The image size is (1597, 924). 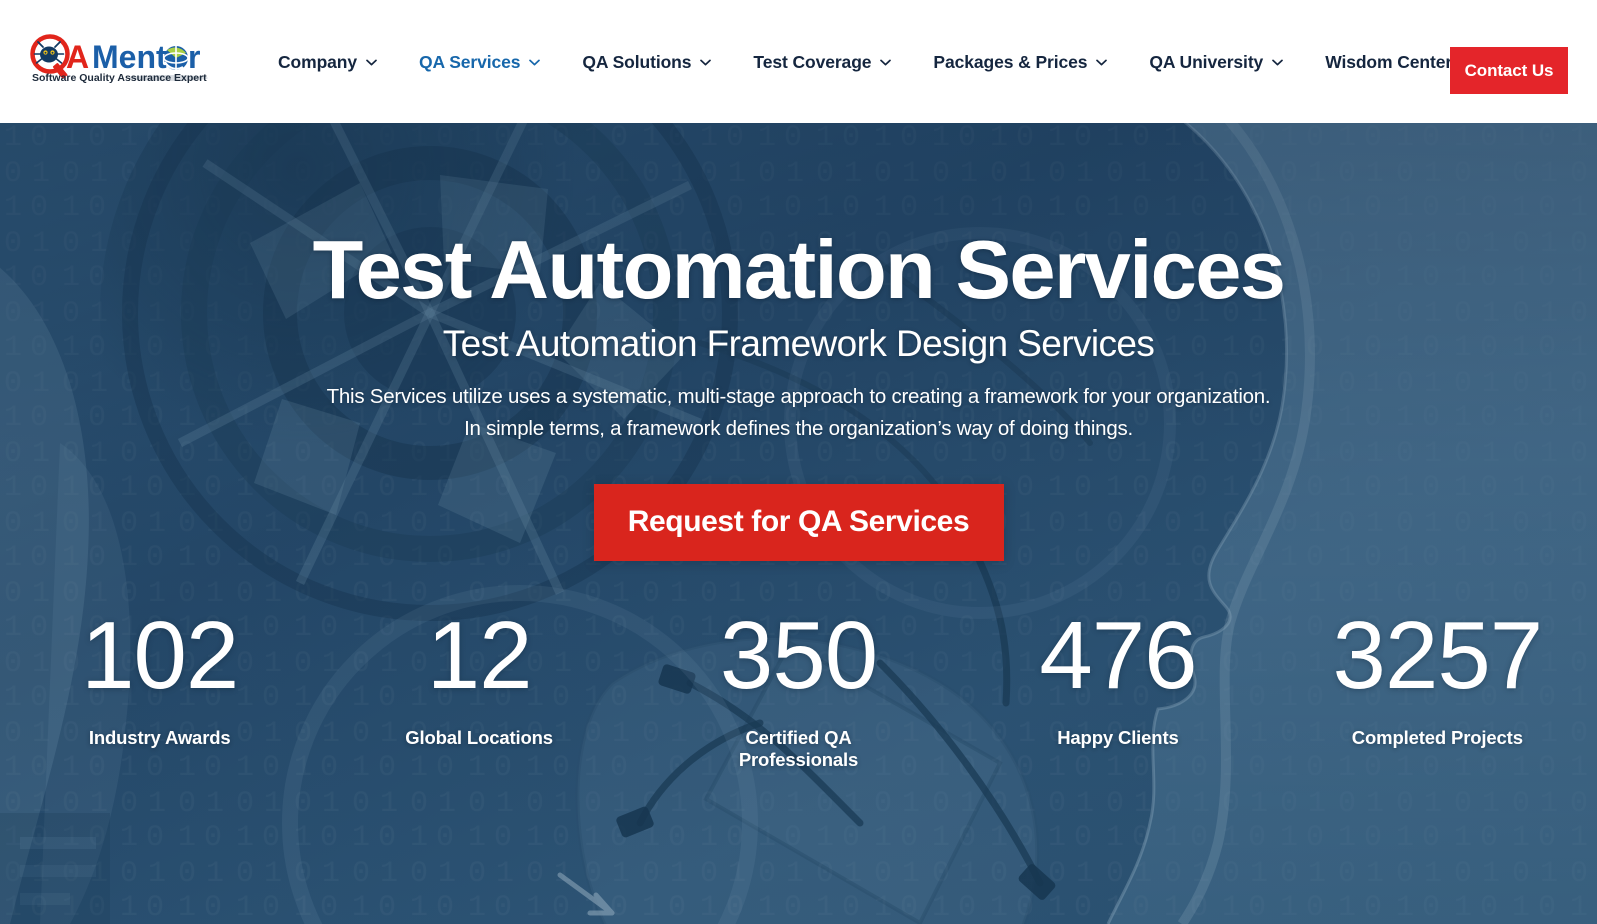 I want to click on stat-value: 350, so click(x=798, y=655).